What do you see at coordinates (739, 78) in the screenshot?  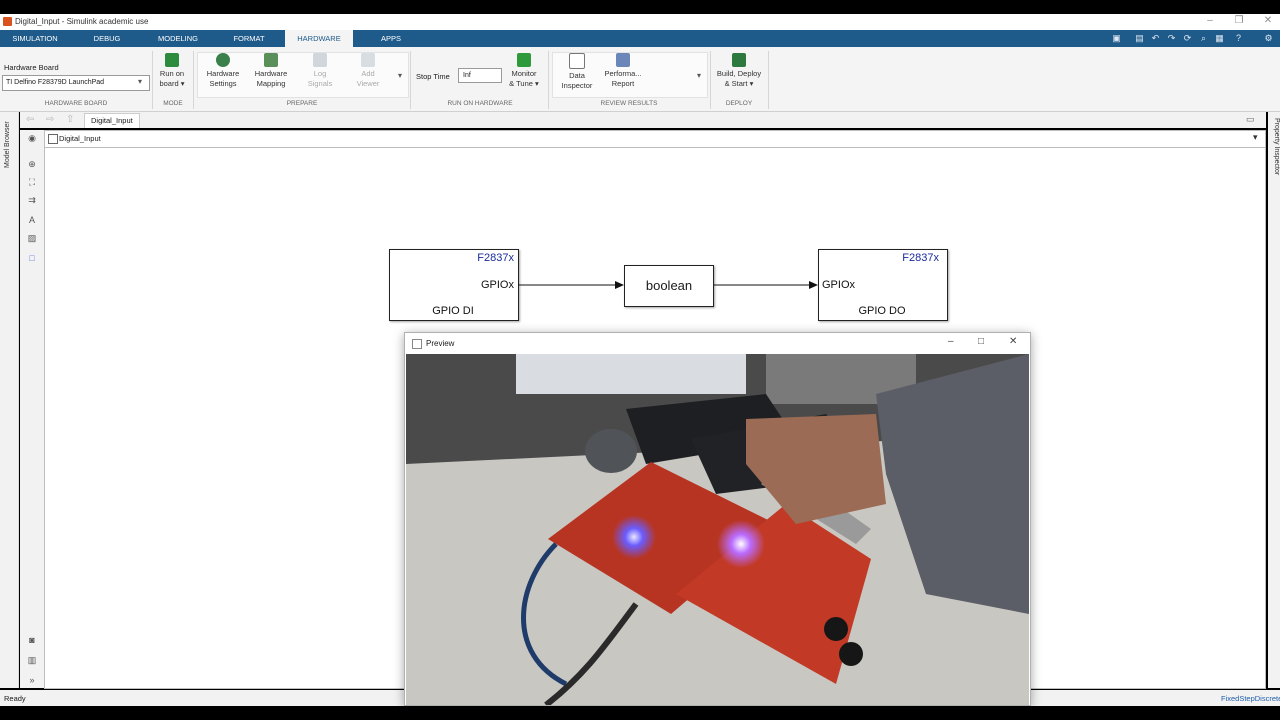 I see `build-deploy-start-label: Build, Deploy & Start` at bounding box center [739, 78].